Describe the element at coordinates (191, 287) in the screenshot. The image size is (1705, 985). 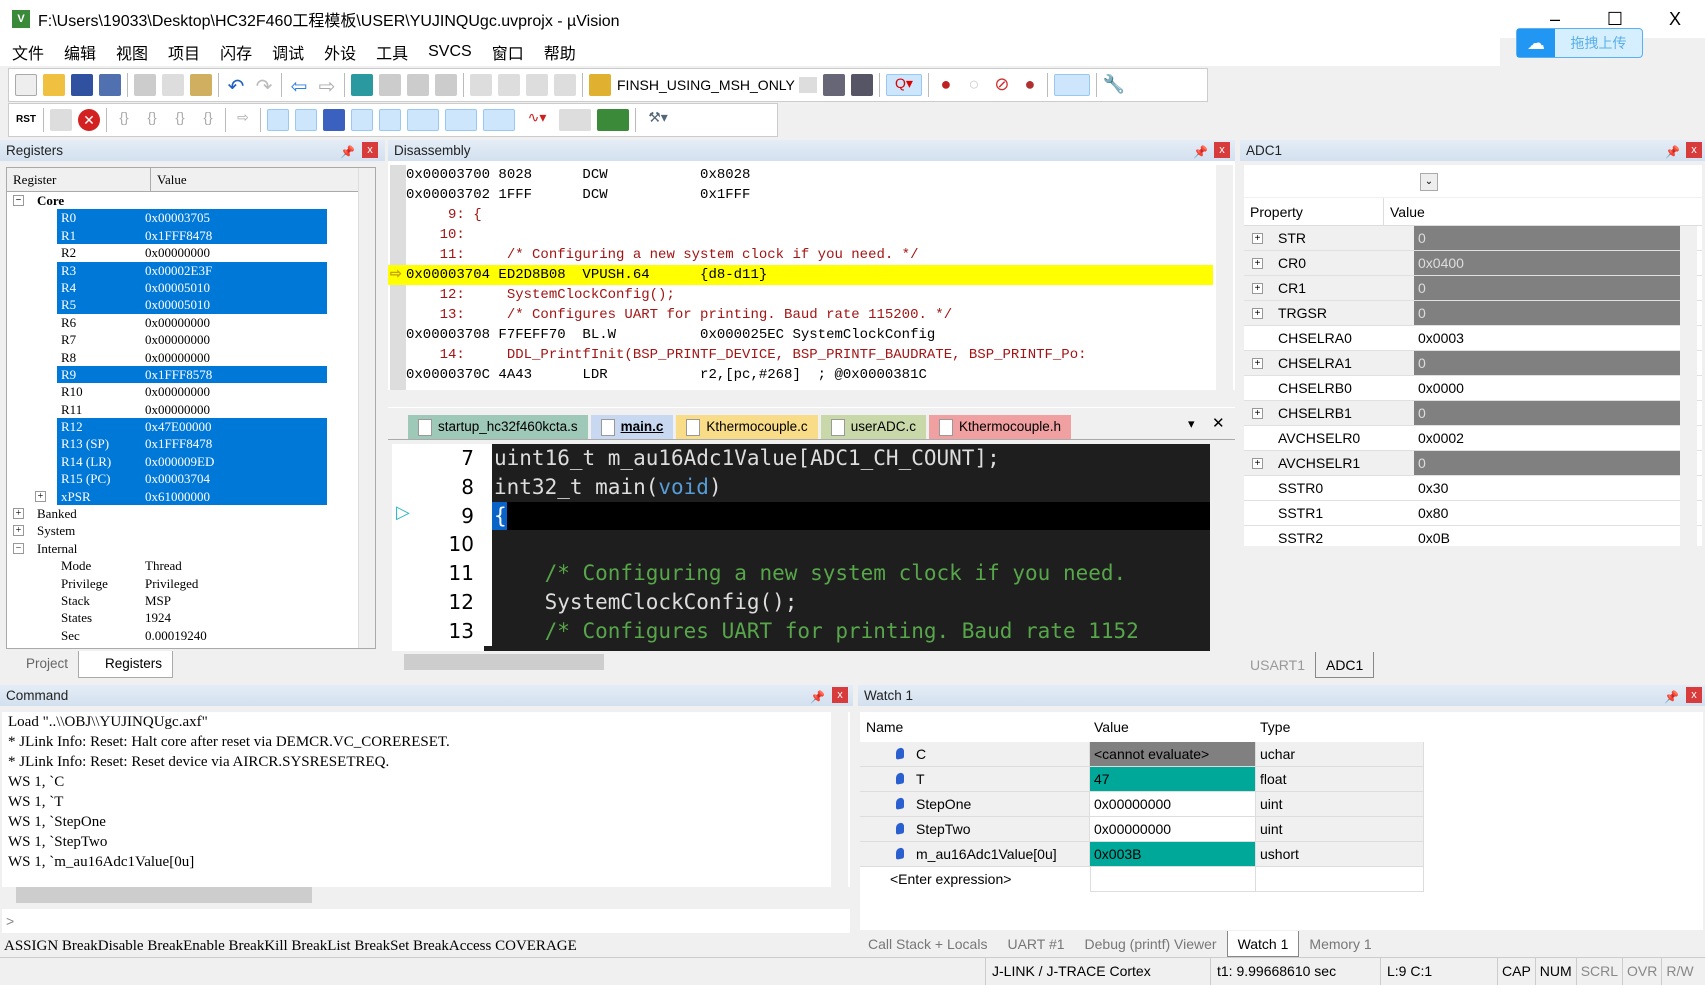
I see `register-row: R4 0x00005010` at that location.